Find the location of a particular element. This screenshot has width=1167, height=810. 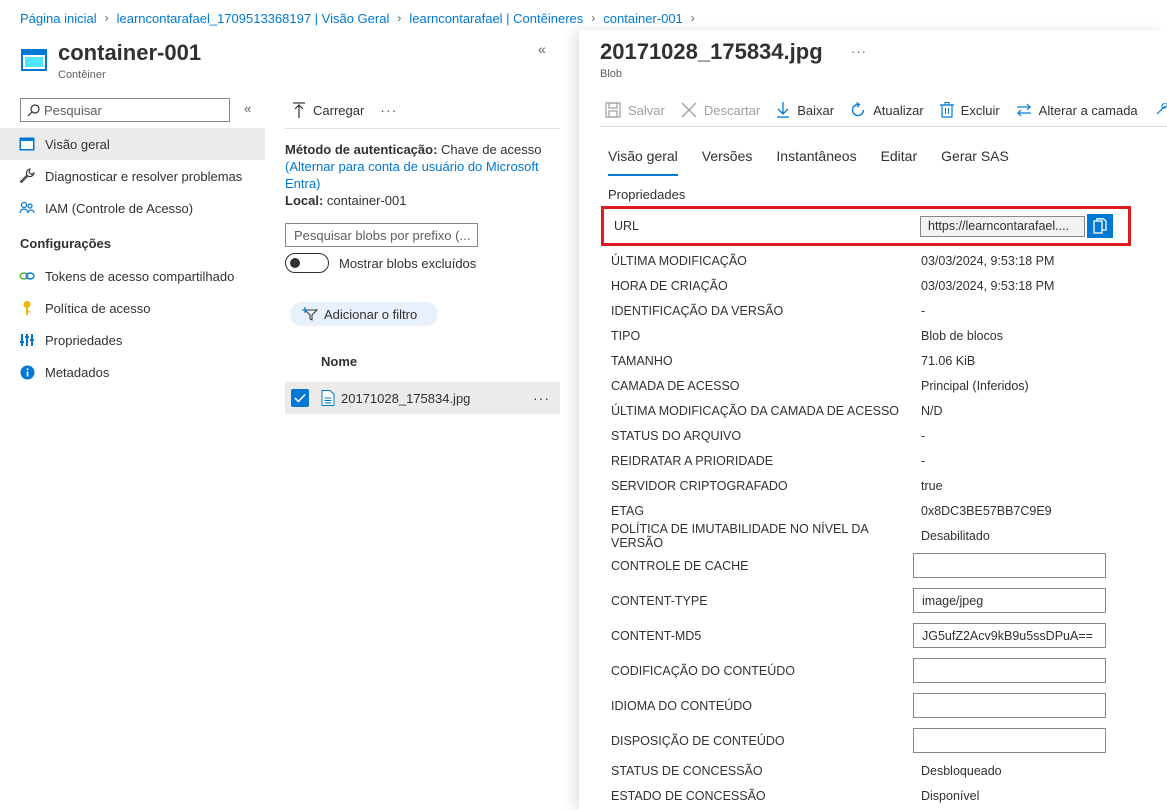

blob-search-box is located at coordinates (381, 235).